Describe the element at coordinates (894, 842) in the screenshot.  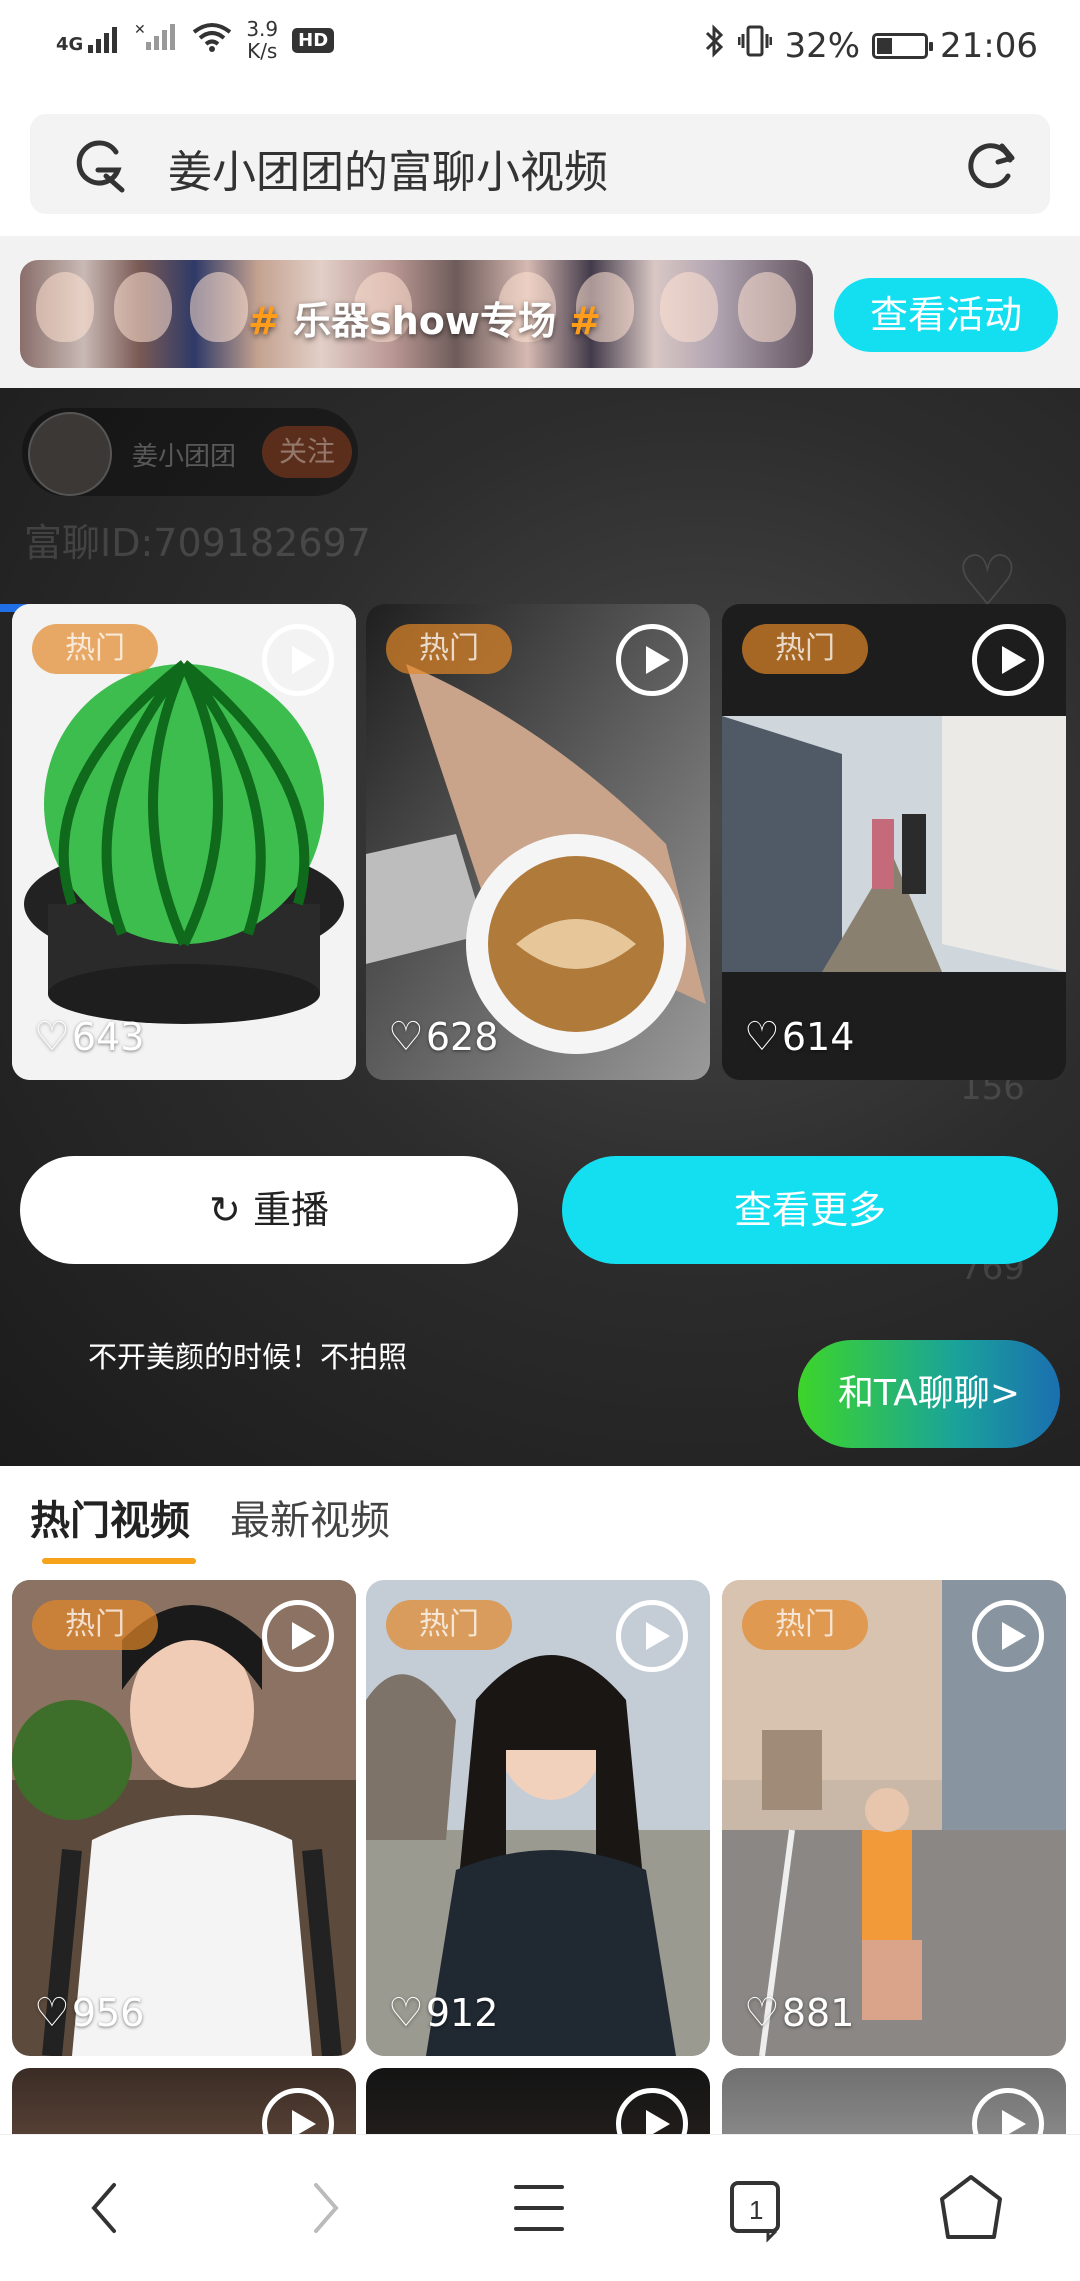
I see `recommended-video-card: 热门 ♡614` at that location.